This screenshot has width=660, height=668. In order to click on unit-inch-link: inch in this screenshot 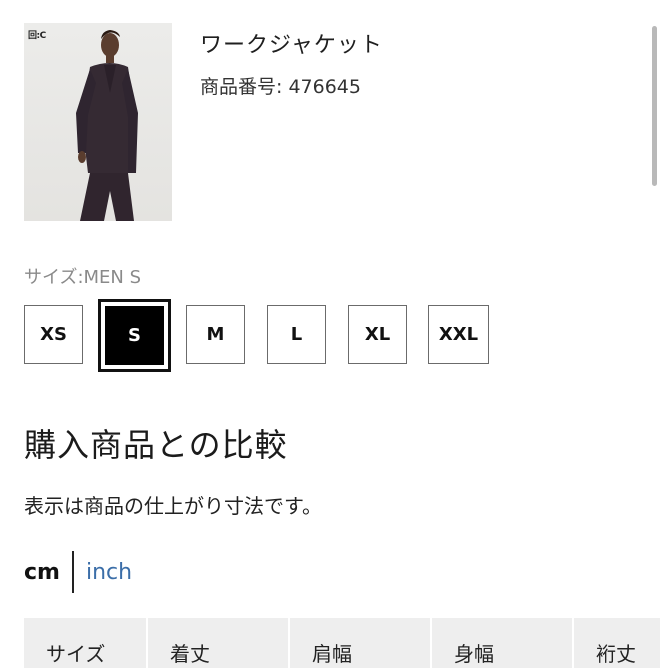, I will do `click(103, 572)`.